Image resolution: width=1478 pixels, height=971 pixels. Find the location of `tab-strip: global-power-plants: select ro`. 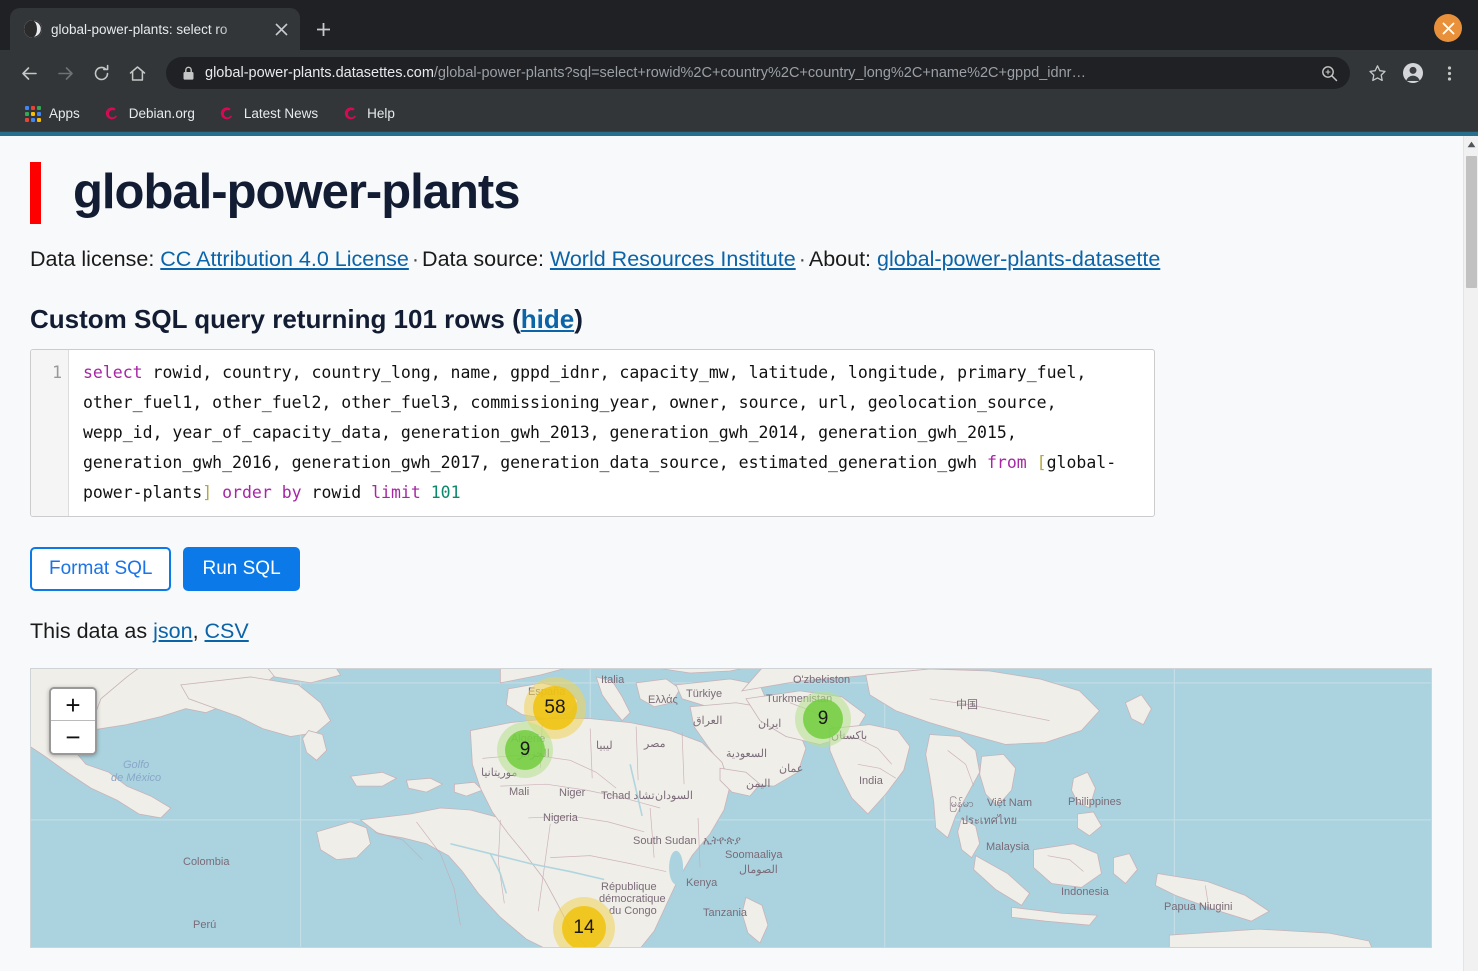

tab-strip: global-power-plants: select ro is located at coordinates (739, 25).